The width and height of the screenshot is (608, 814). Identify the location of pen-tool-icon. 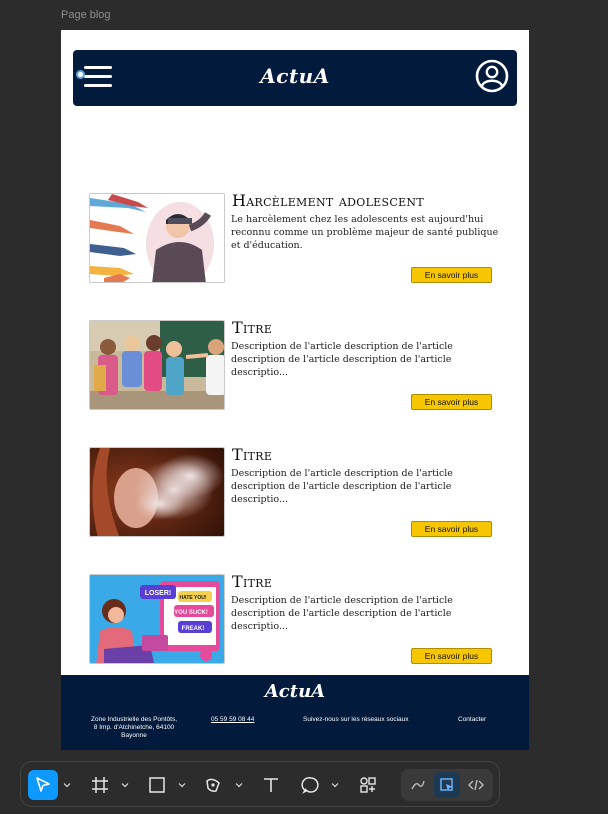
(214, 785).